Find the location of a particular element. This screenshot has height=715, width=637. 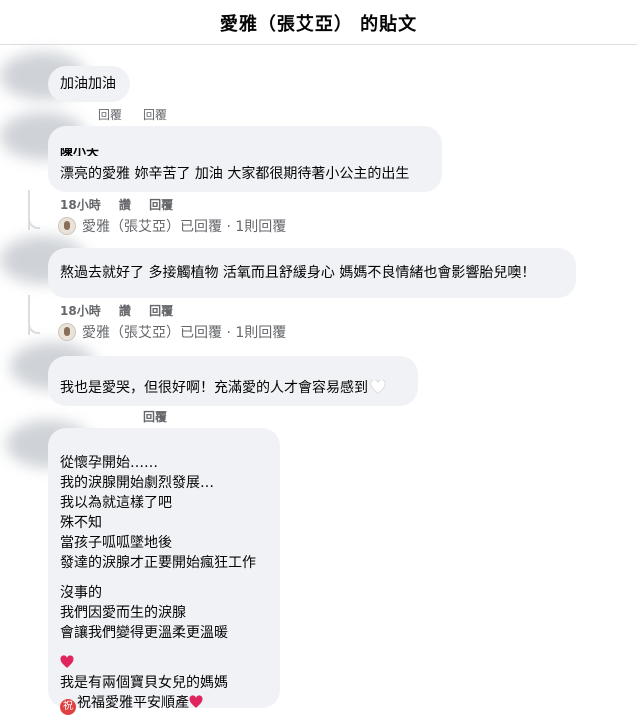

comment-author: 陳小天 is located at coordinates (79, 152).